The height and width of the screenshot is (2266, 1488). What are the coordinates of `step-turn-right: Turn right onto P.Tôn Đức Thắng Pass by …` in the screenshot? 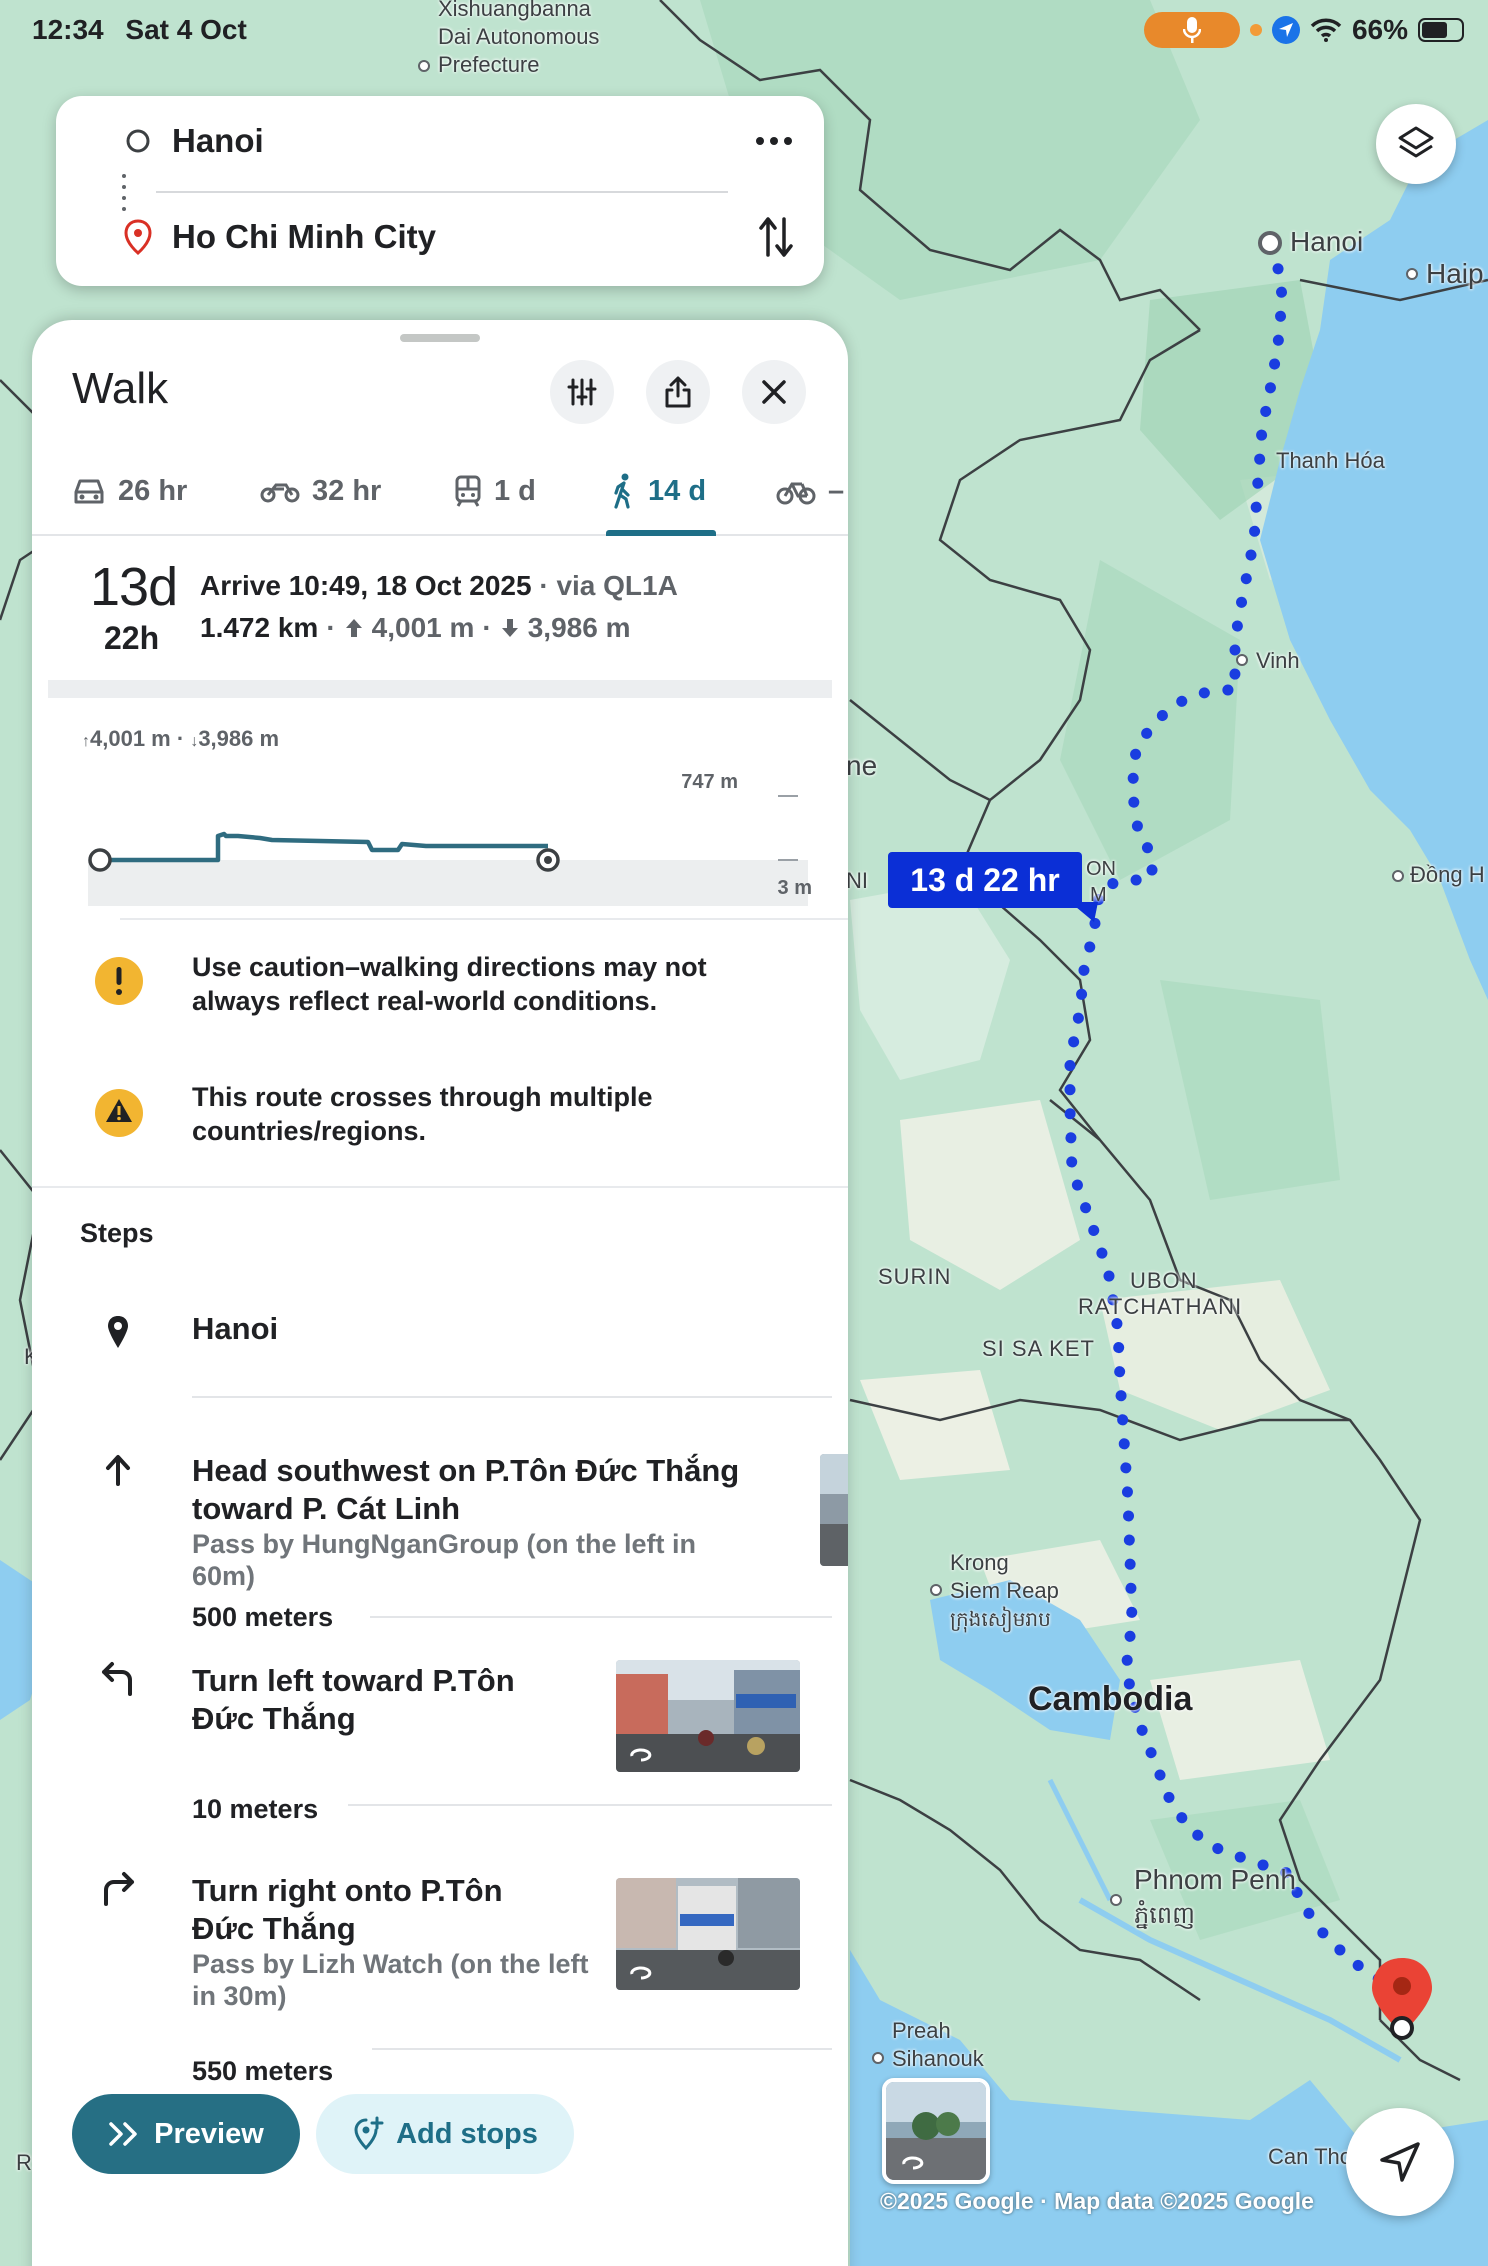 It's located at (440, 1968).